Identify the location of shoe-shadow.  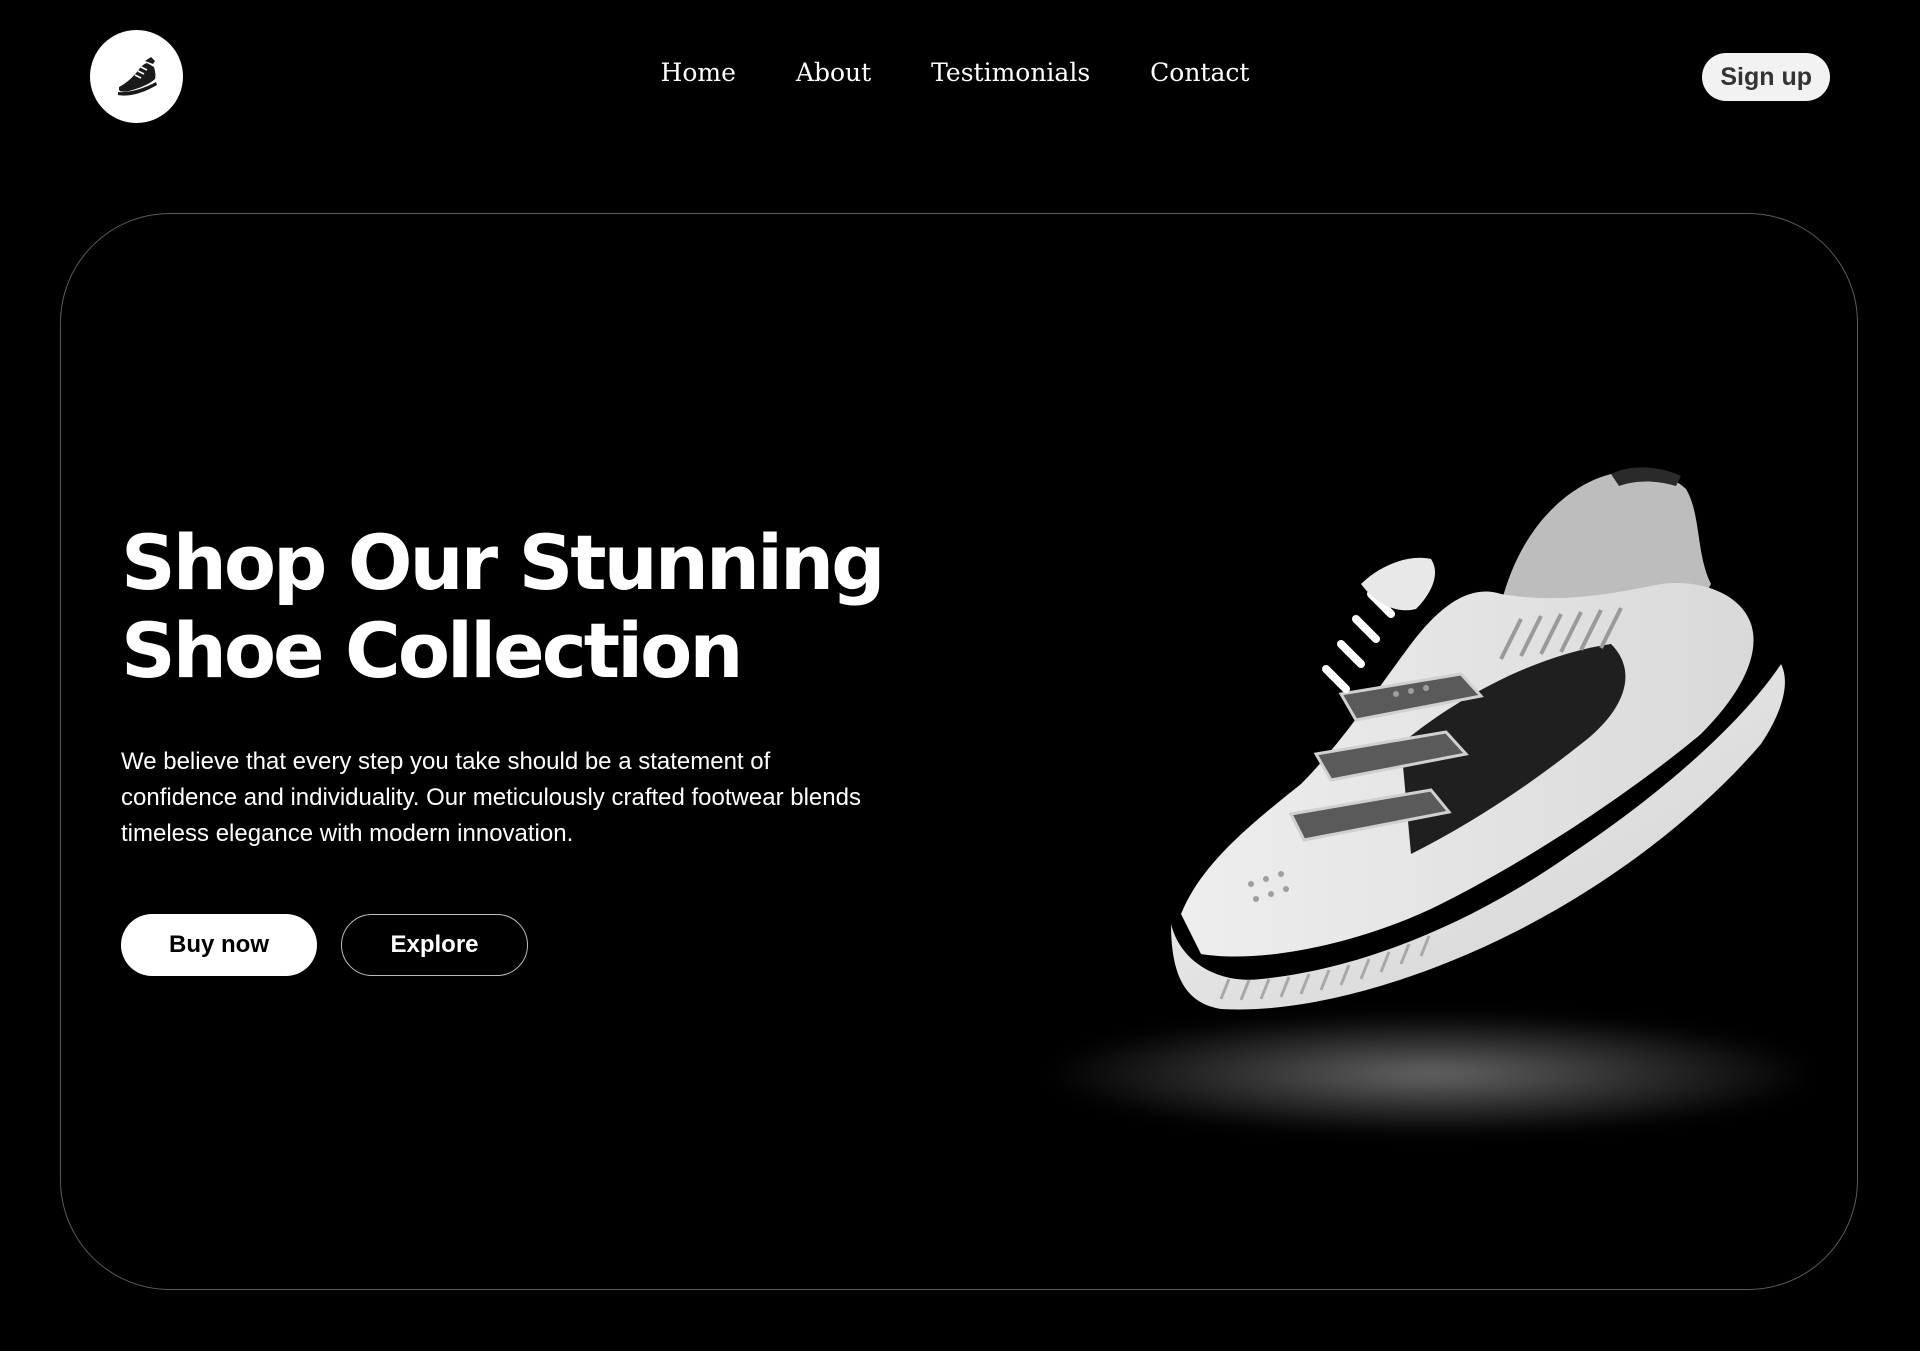
(1431, 1074).